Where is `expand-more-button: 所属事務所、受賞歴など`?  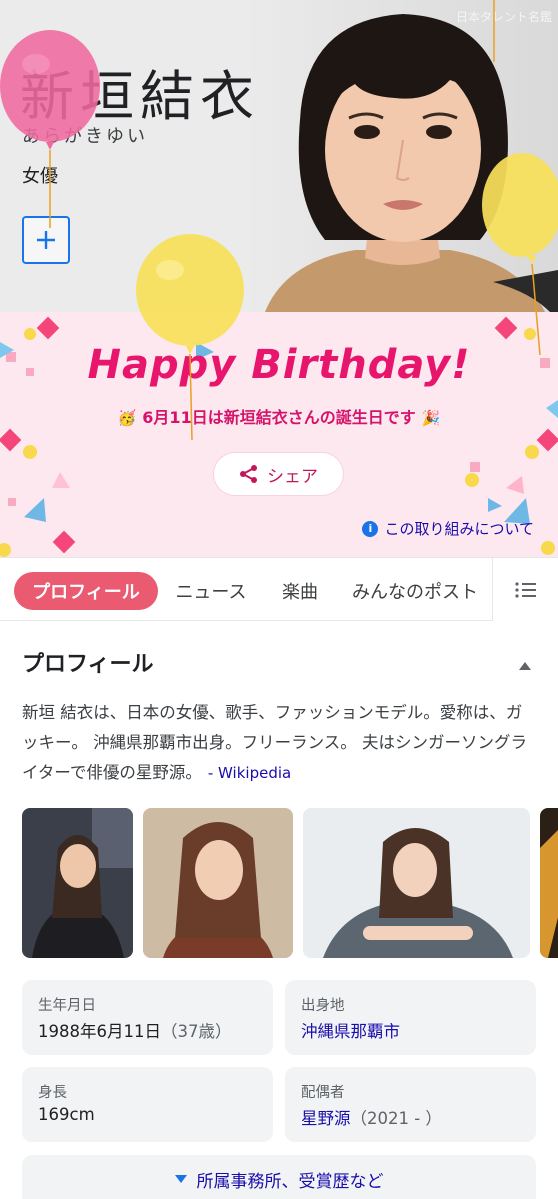 expand-more-button: 所属事務所、受賞歴など is located at coordinates (279, 1177).